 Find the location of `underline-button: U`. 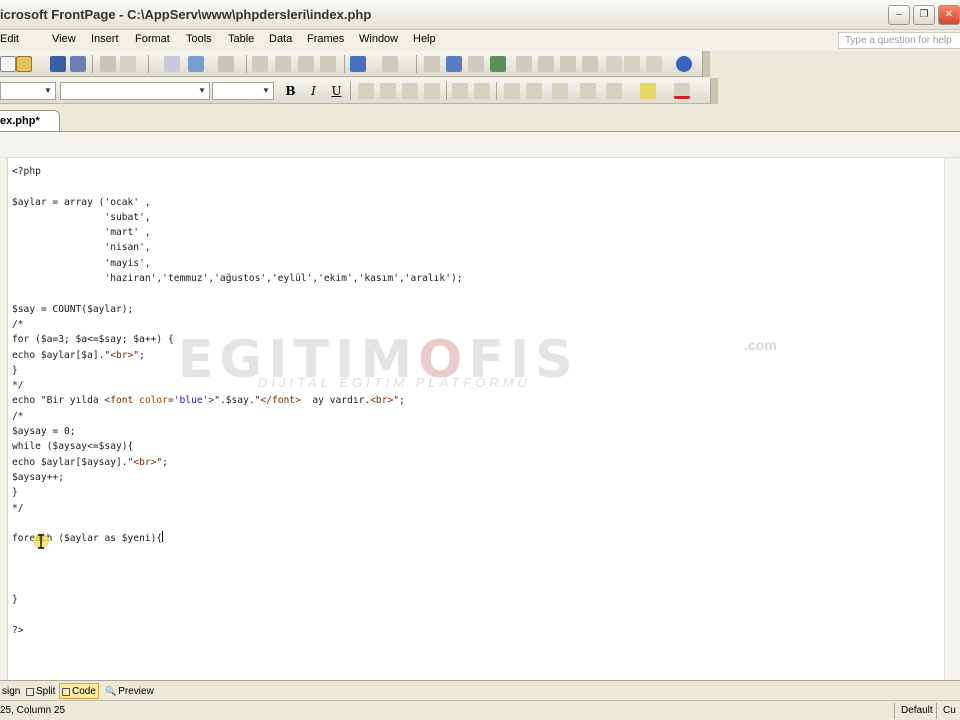

underline-button: U is located at coordinates (336, 91).